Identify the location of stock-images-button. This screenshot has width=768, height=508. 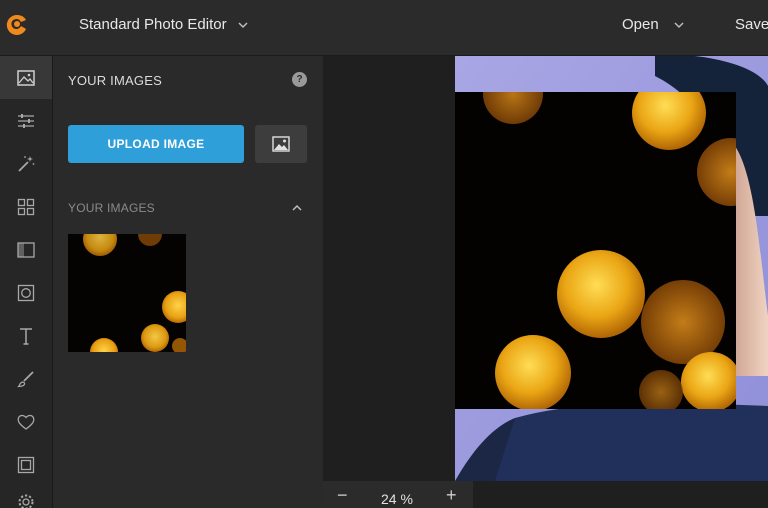
(281, 144).